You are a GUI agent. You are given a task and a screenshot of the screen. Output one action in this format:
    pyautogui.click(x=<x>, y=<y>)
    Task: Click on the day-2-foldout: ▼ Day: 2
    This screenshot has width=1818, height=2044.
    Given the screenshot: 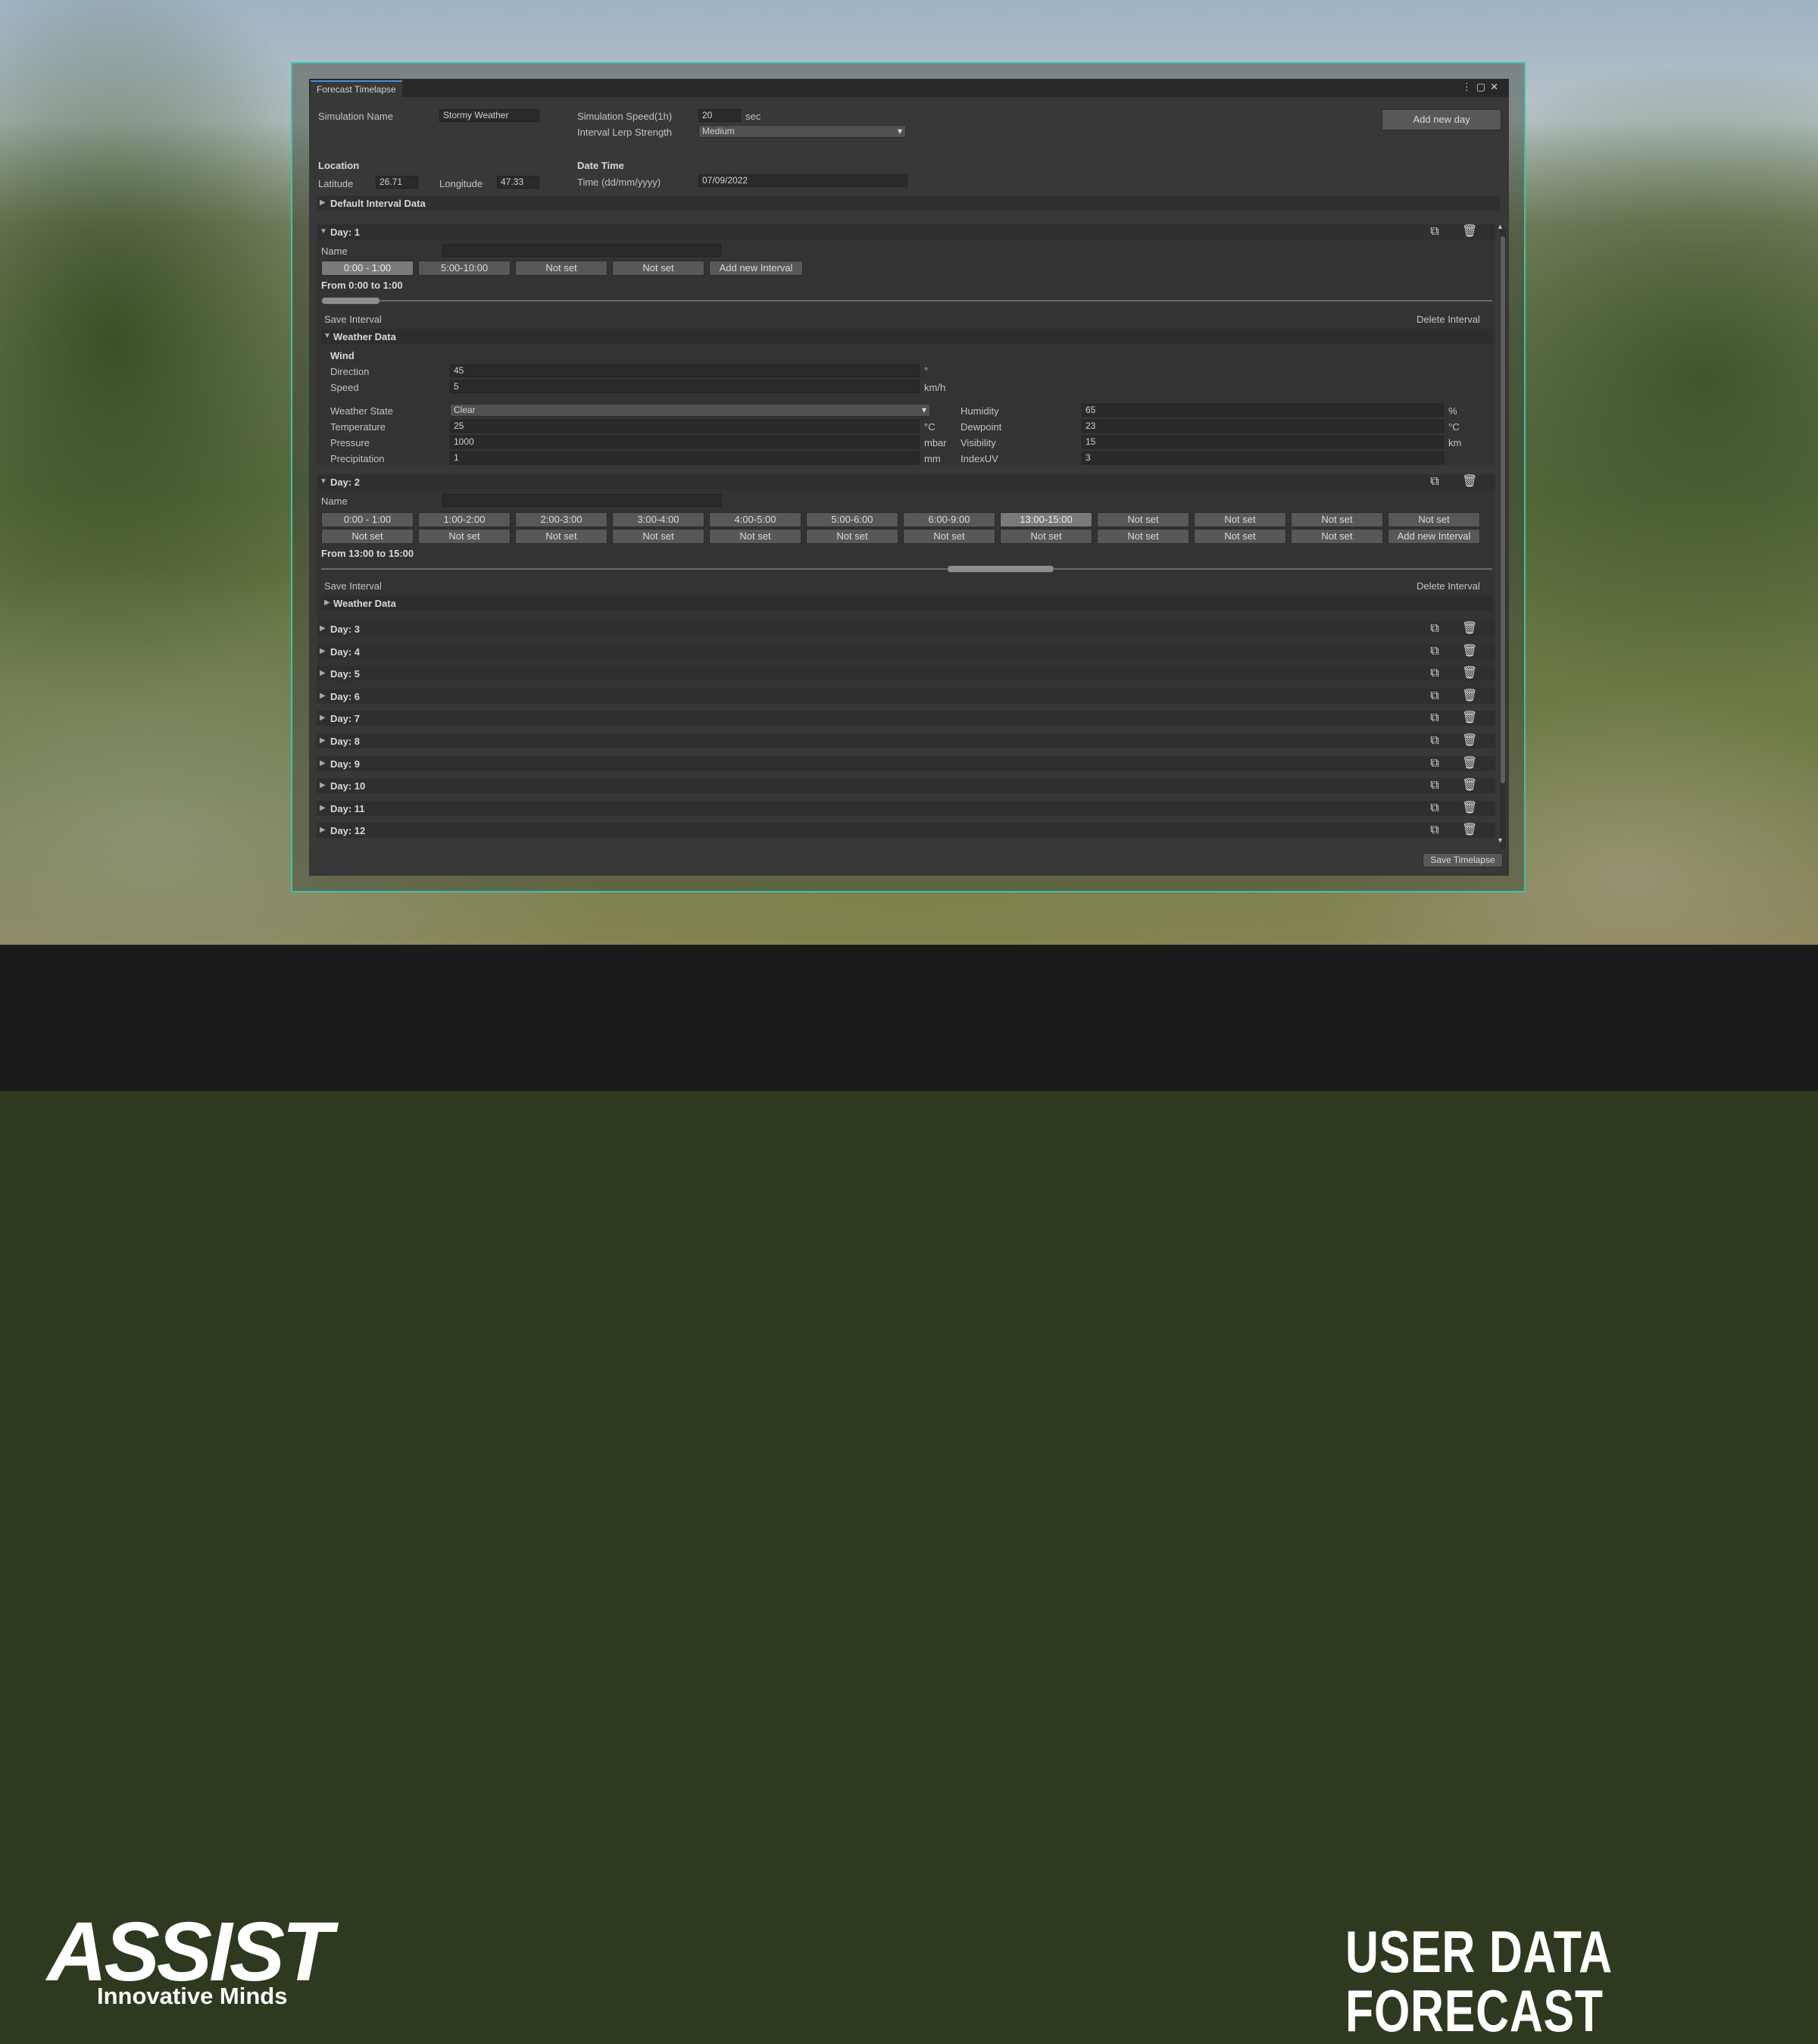 What is the action you would take?
    pyautogui.click(x=906, y=481)
    